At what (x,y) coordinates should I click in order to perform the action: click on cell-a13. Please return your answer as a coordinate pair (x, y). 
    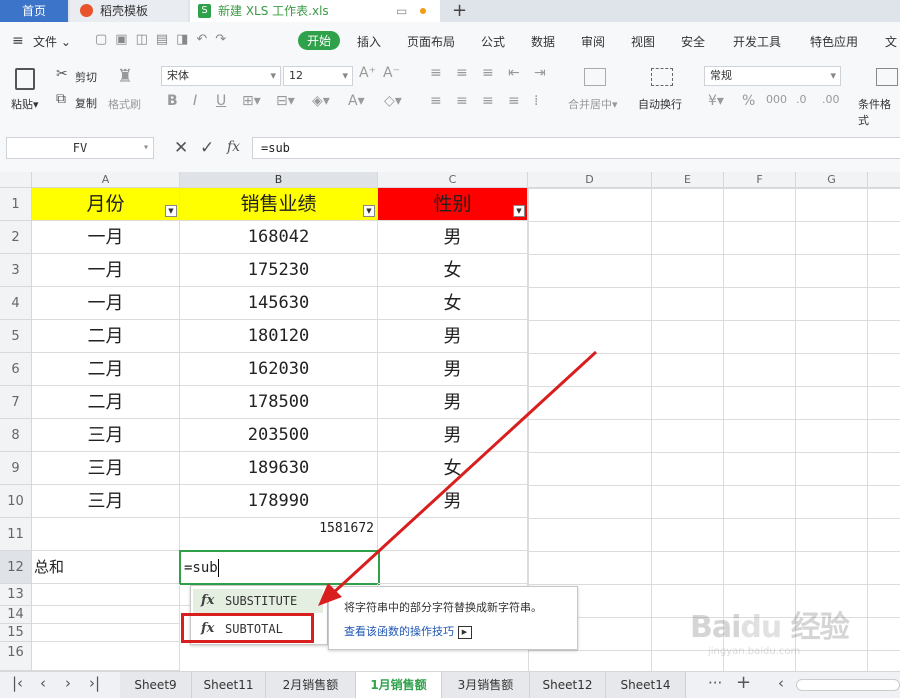
    Looking at the image, I should click on (106, 595).